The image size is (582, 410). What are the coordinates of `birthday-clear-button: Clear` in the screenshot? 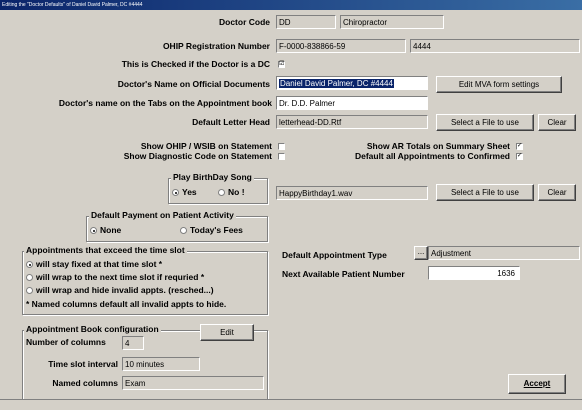 It's located at (557, 192).